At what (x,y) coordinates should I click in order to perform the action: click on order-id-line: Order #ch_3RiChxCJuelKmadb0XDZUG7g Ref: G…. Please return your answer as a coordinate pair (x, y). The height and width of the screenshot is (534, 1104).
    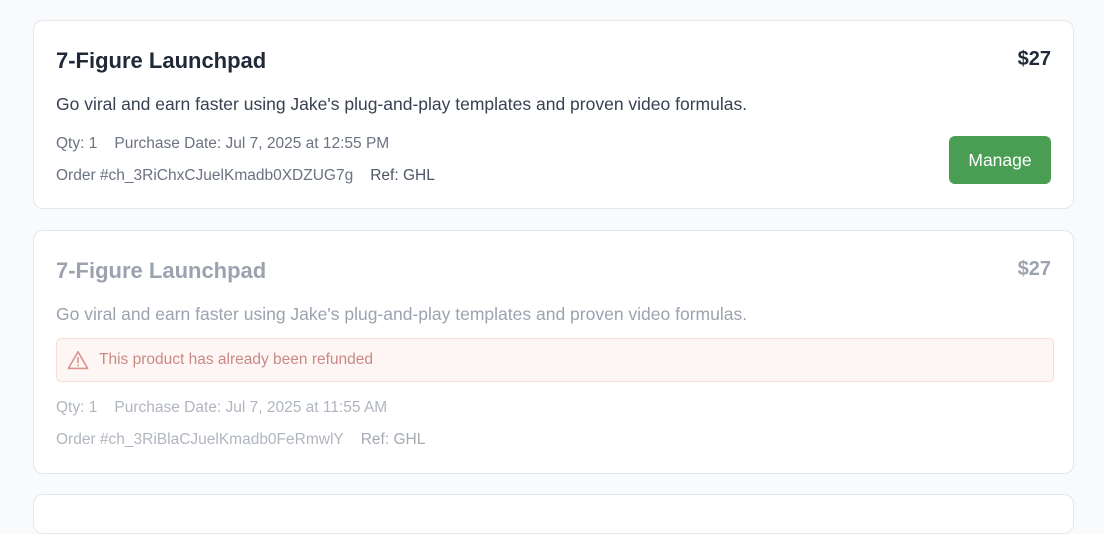
    Looking at the image, I should click on (245, 176).